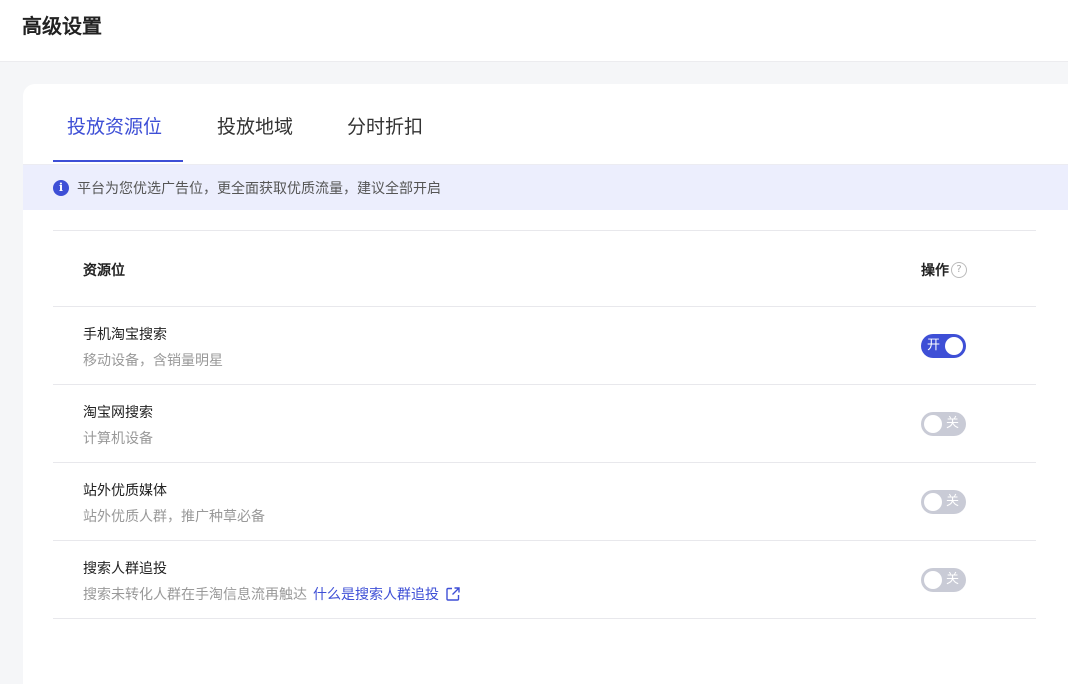  I want to click on row-name: 站外优质媒体, so click(125, 491).